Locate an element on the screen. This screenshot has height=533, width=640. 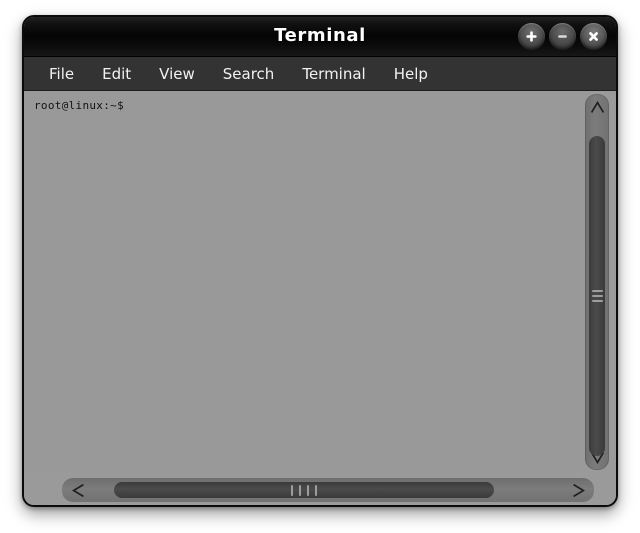
minus-icon is located at coordinates (562, 36).